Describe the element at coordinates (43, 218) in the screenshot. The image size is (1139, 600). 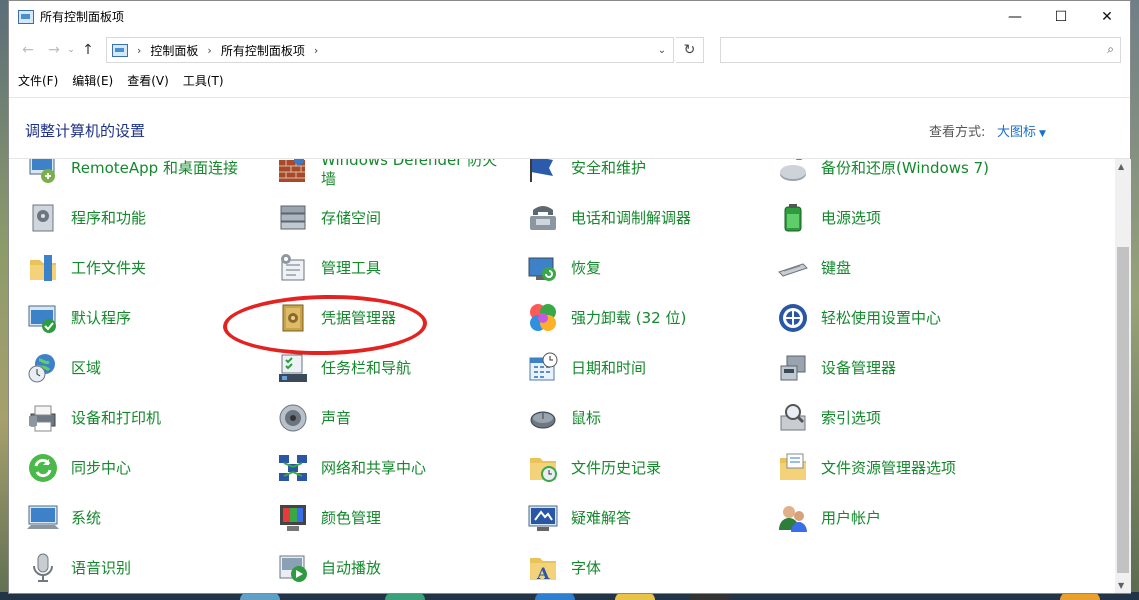
I see `programs-icon` at that location.